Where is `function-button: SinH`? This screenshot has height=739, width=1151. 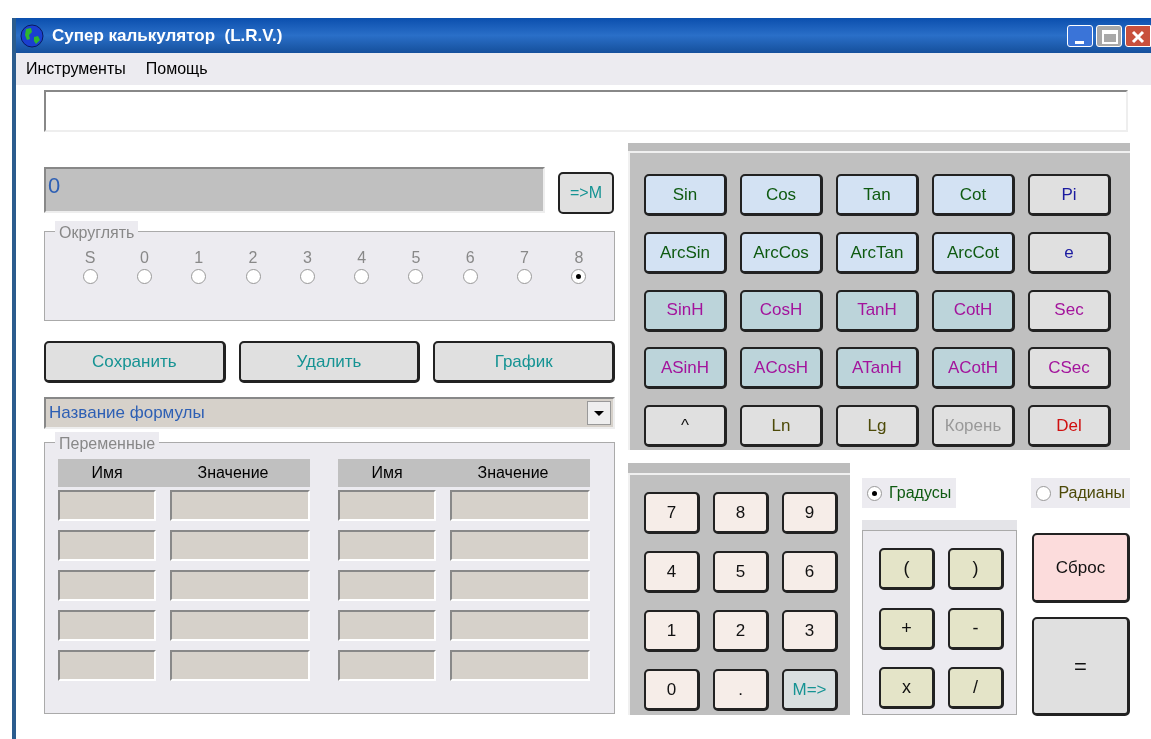 function-button: SinH is located at coordinates (685, 310).